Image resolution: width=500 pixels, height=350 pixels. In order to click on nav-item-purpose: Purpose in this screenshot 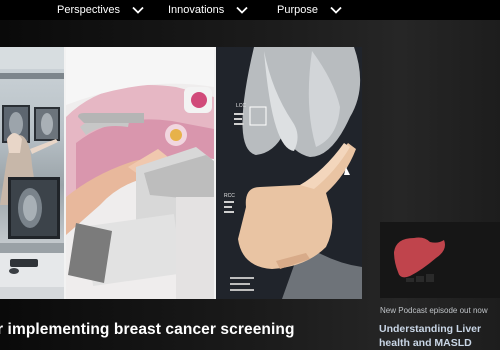, I will do `click(309, 10)`.